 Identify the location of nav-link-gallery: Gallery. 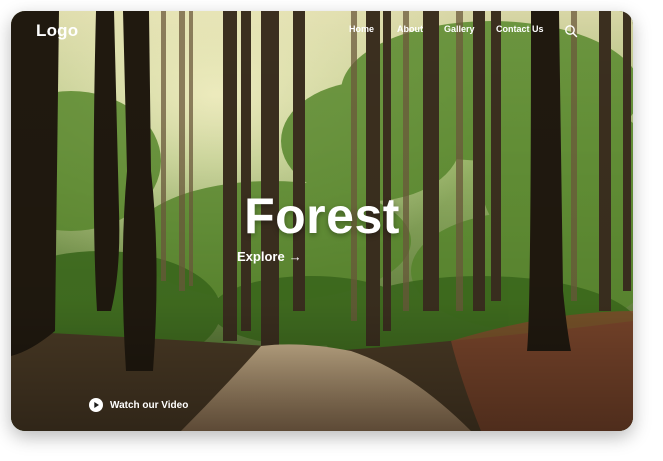
(459, 29).